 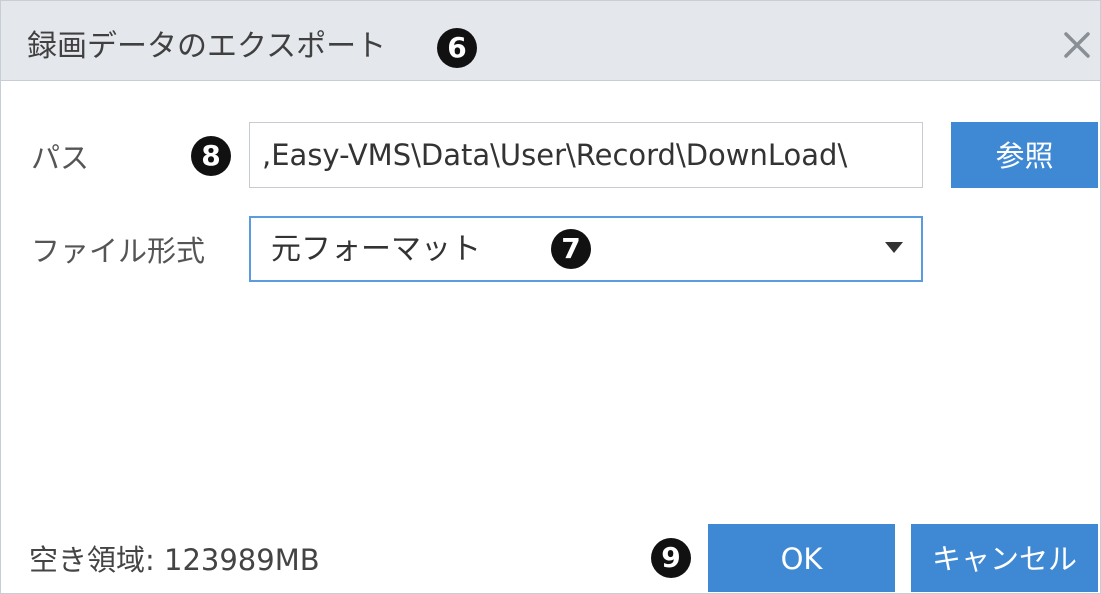 What do you see at coordinates (801, 558) in the screenshot?
I see `ok-button: OK` at bounding box center [801, 558].